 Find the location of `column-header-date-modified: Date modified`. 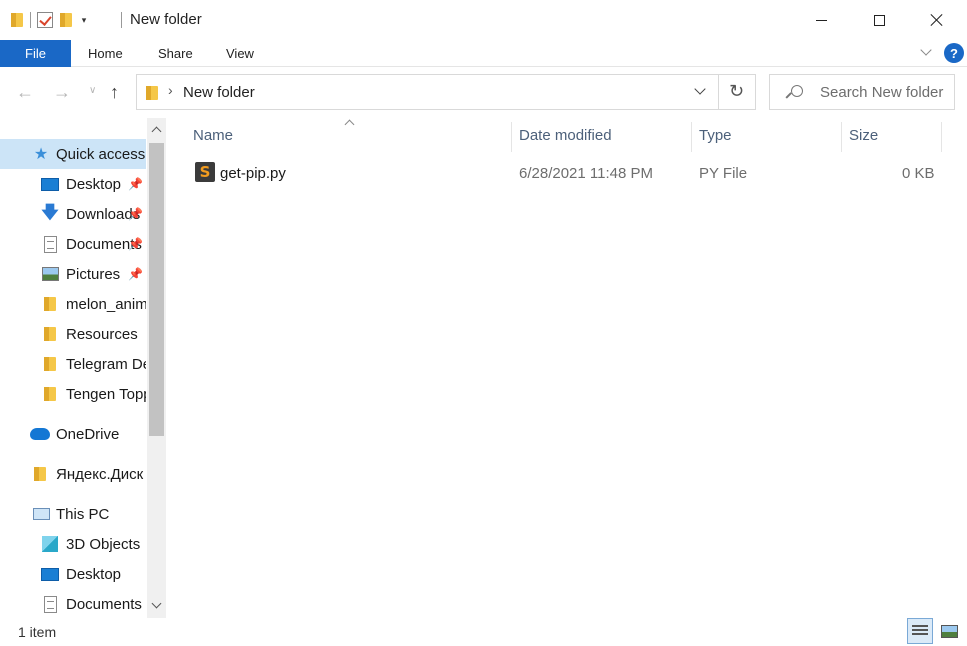

column-header-date-modified: Date modified is located at coordinates (565, 135).